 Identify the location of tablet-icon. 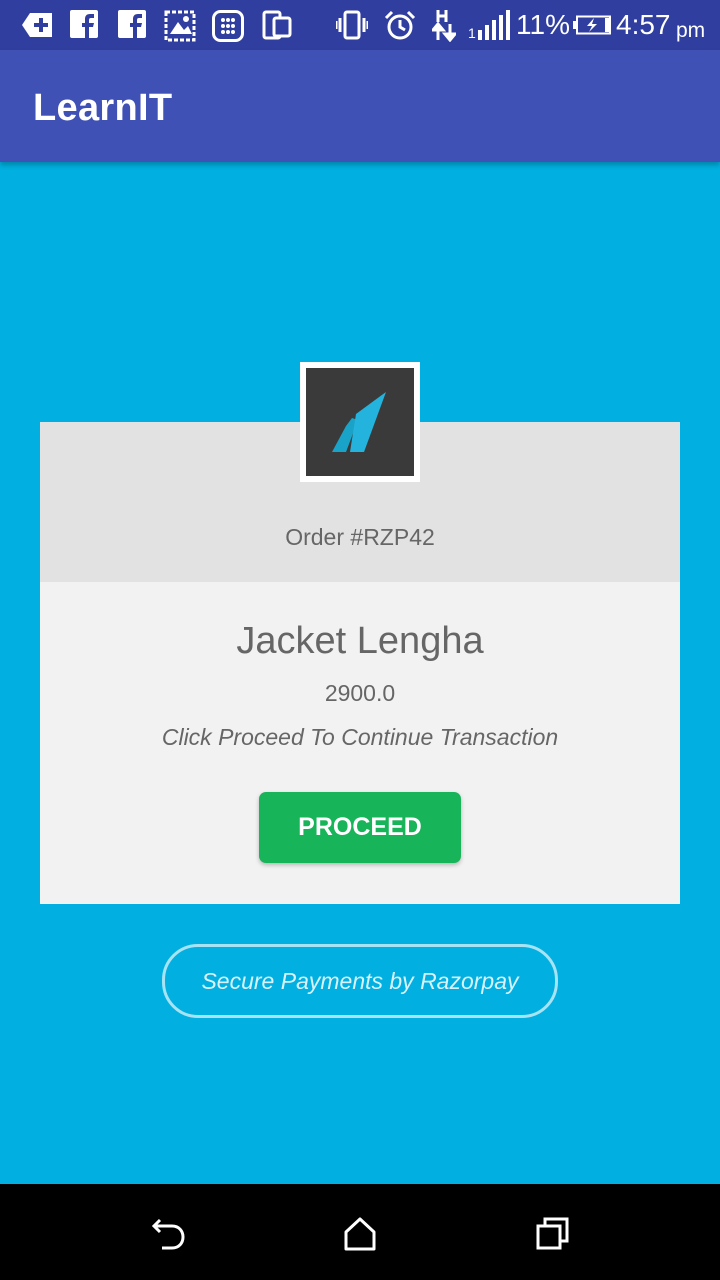
(277, 25).